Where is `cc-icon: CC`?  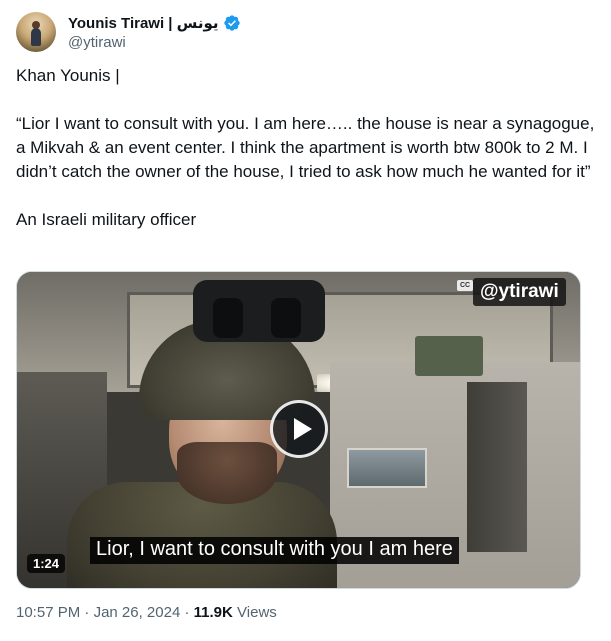 cc-icon: CC is located at coordinates (465, 285).